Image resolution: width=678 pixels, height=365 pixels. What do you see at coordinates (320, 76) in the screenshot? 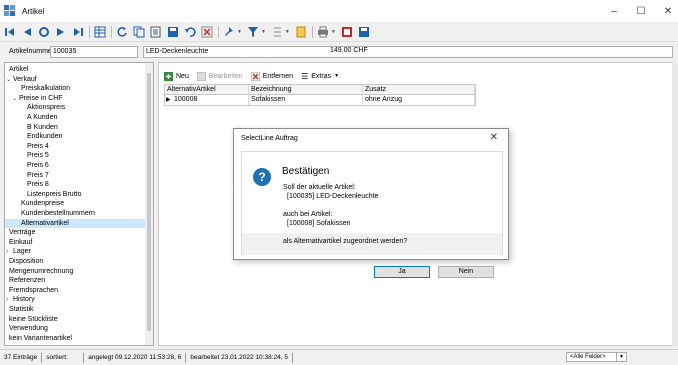
I see `extras-menu: ☰ Extras ▼` at bounding box center [320, 76].